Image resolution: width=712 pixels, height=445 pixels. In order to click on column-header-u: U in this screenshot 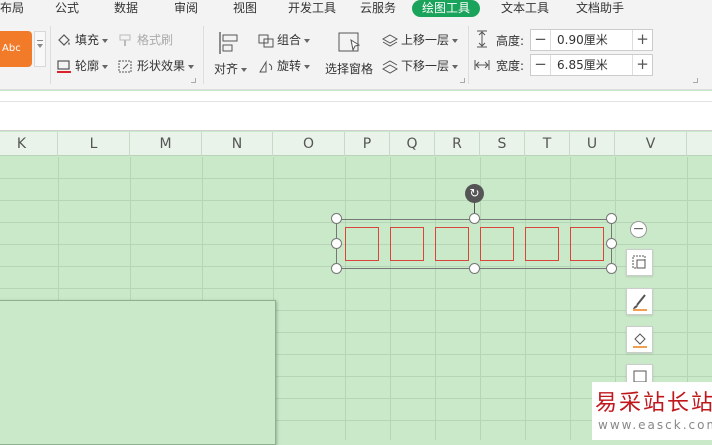, I will do `click(592, 144)`.